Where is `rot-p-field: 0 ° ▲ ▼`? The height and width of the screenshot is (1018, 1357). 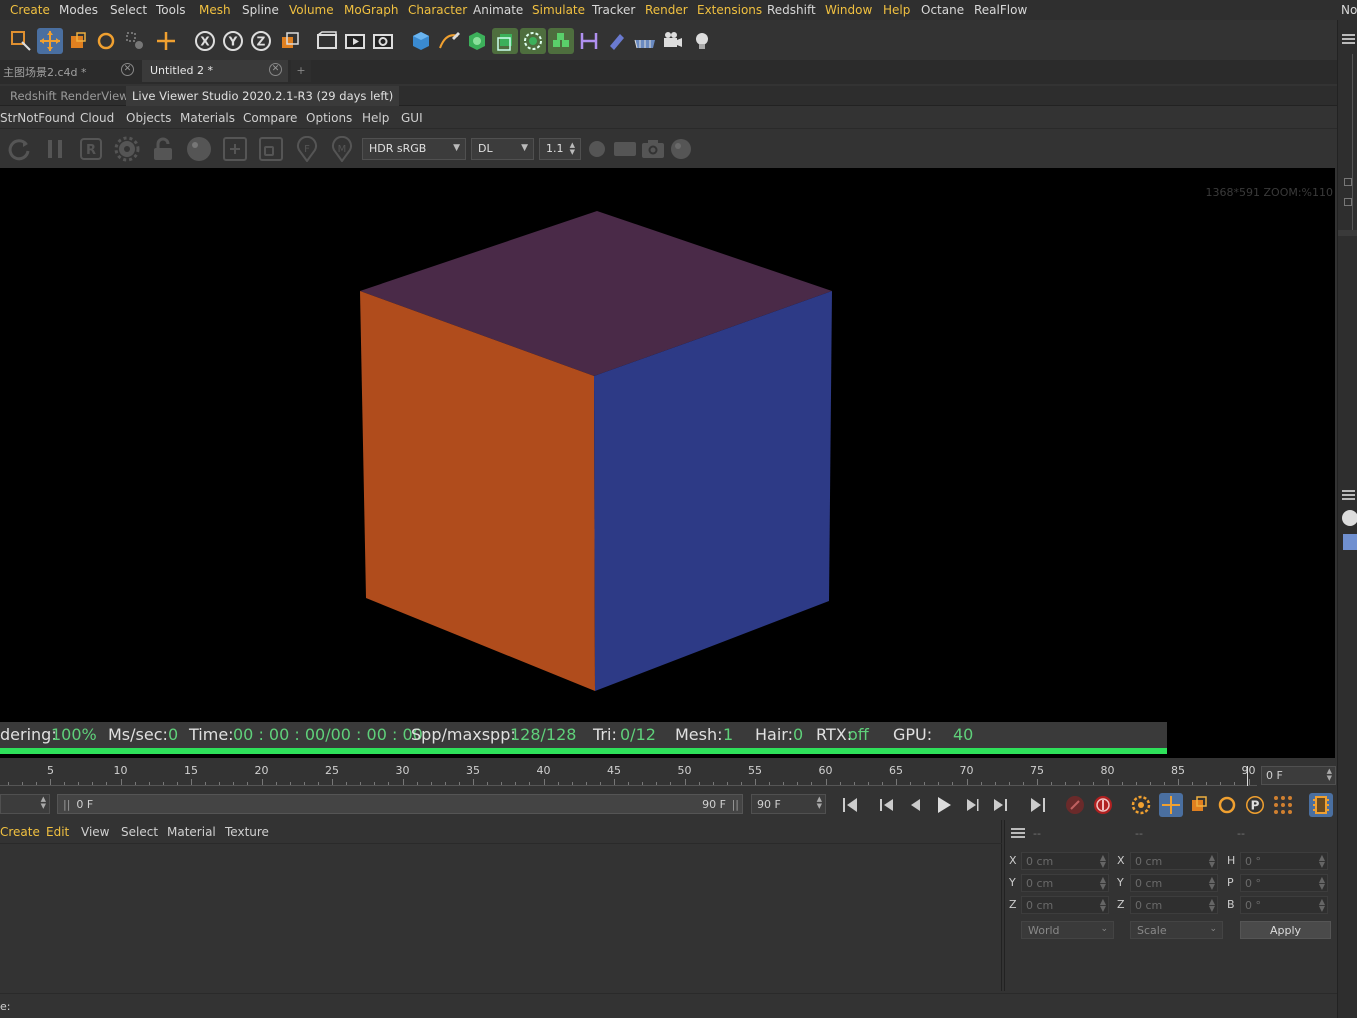 rot-p-field: 0 ° ▲ ▼ is located at coordinates (1284, 883).